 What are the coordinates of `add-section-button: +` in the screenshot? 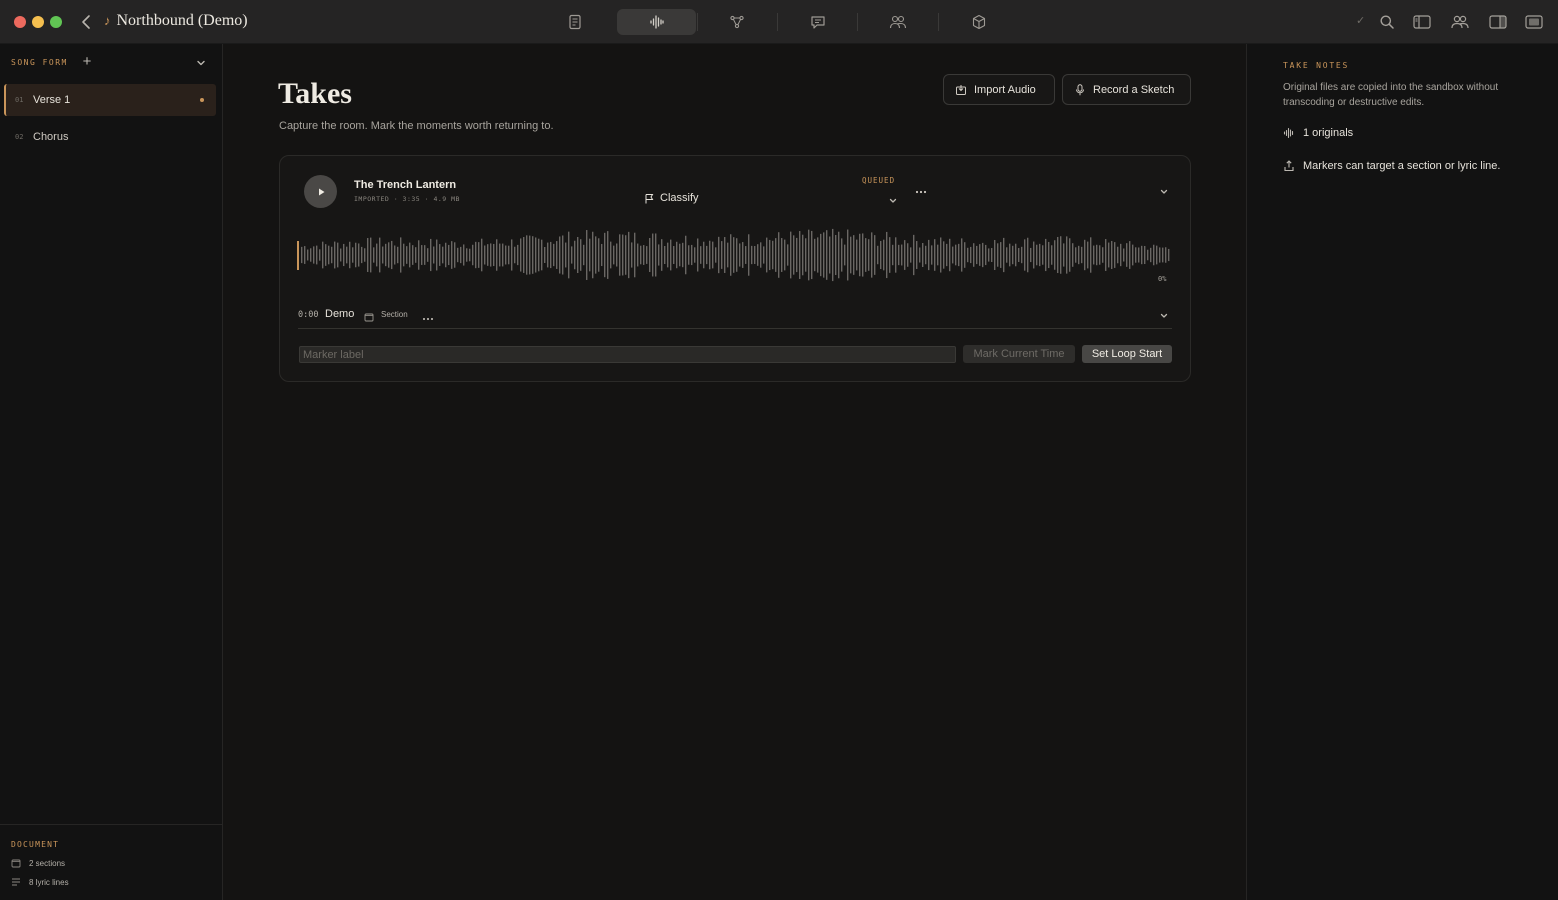 It's located at (87, 62).